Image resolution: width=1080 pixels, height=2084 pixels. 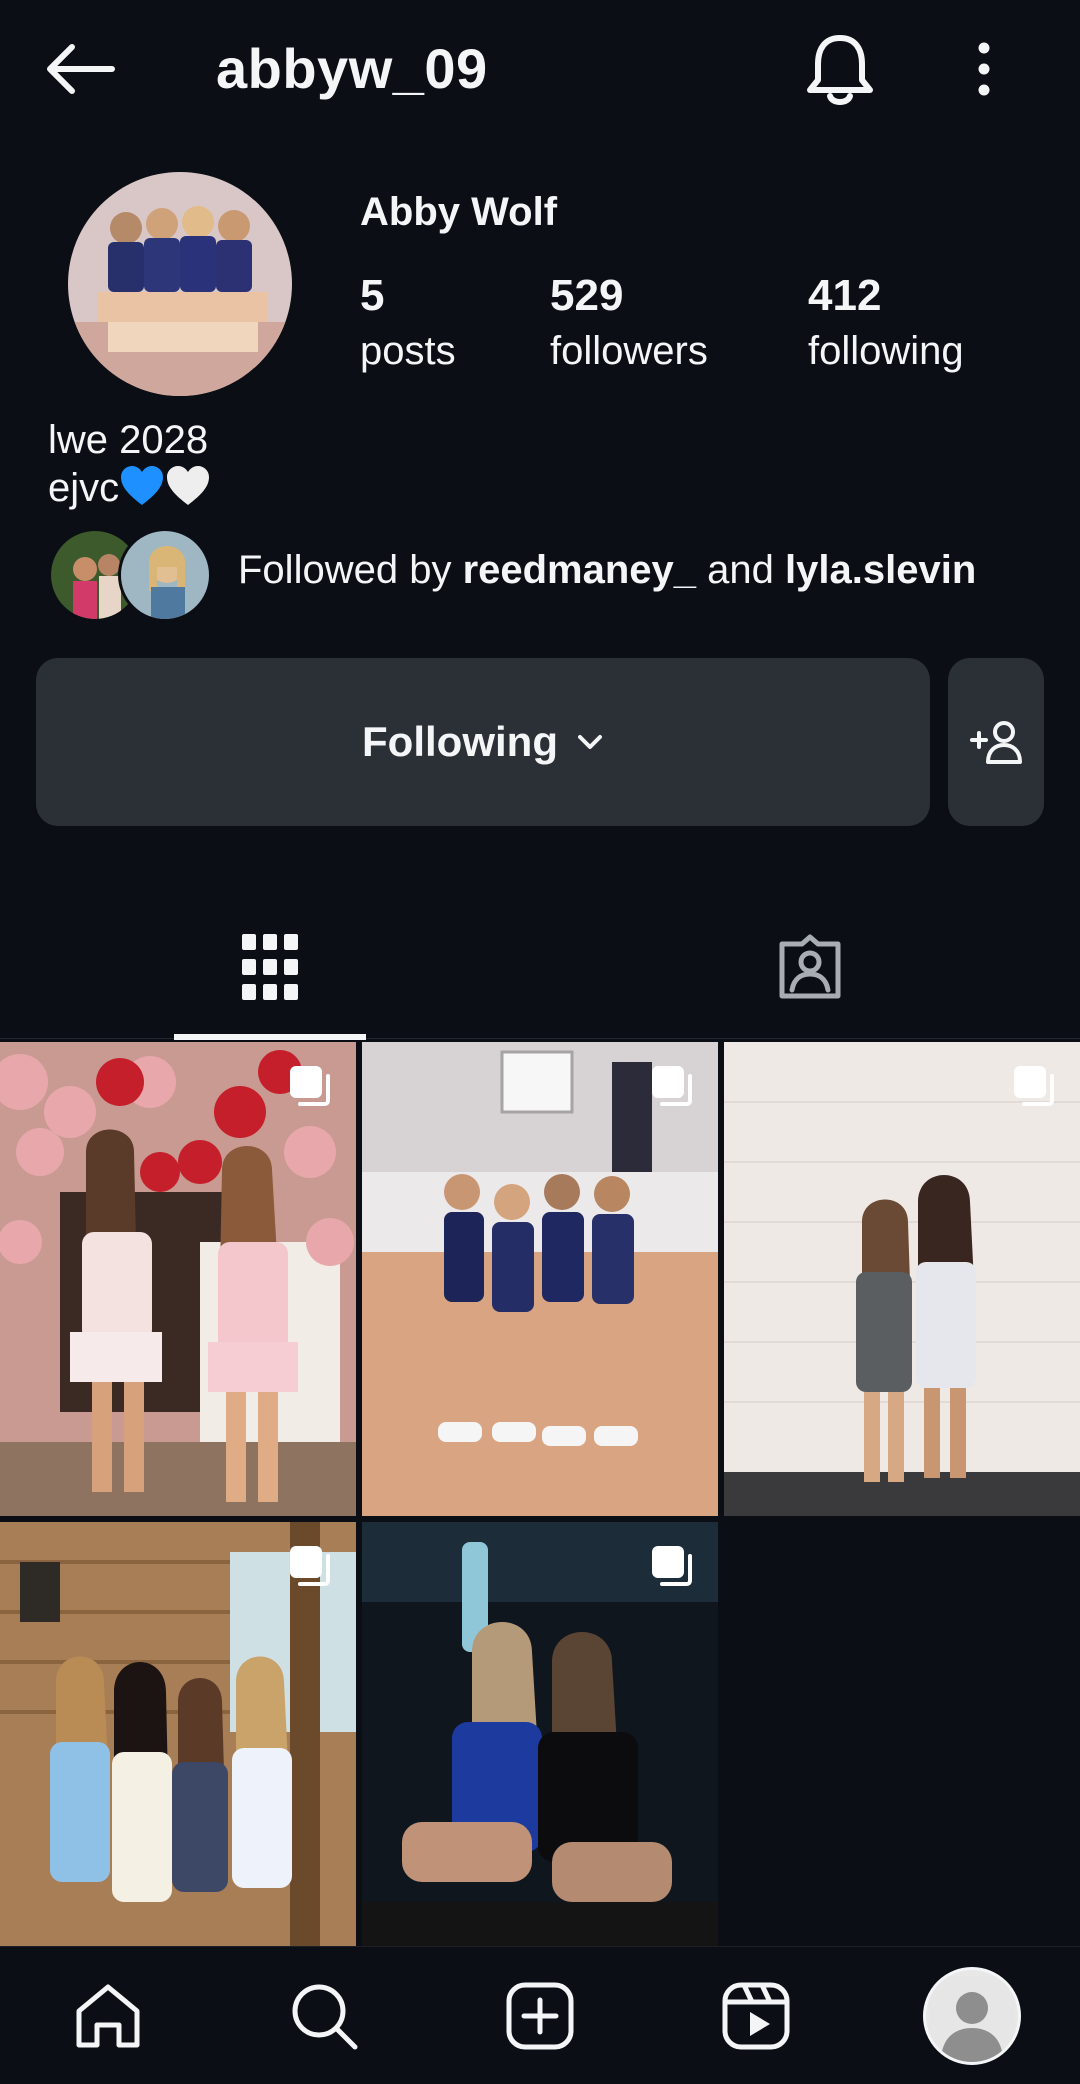 I want to click on home-icon, so click(x=108, y=2015).